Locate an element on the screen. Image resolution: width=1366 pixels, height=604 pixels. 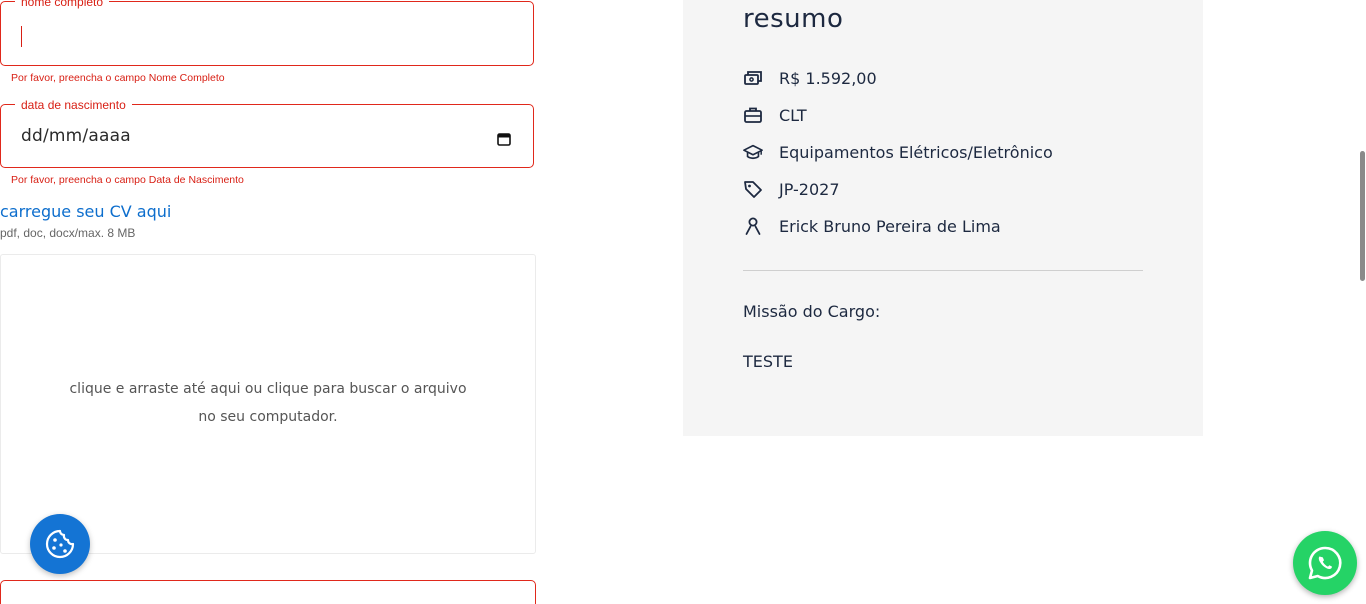
cv-upload-title: carregue seu CV aqui is located at coordinates (86, 211).